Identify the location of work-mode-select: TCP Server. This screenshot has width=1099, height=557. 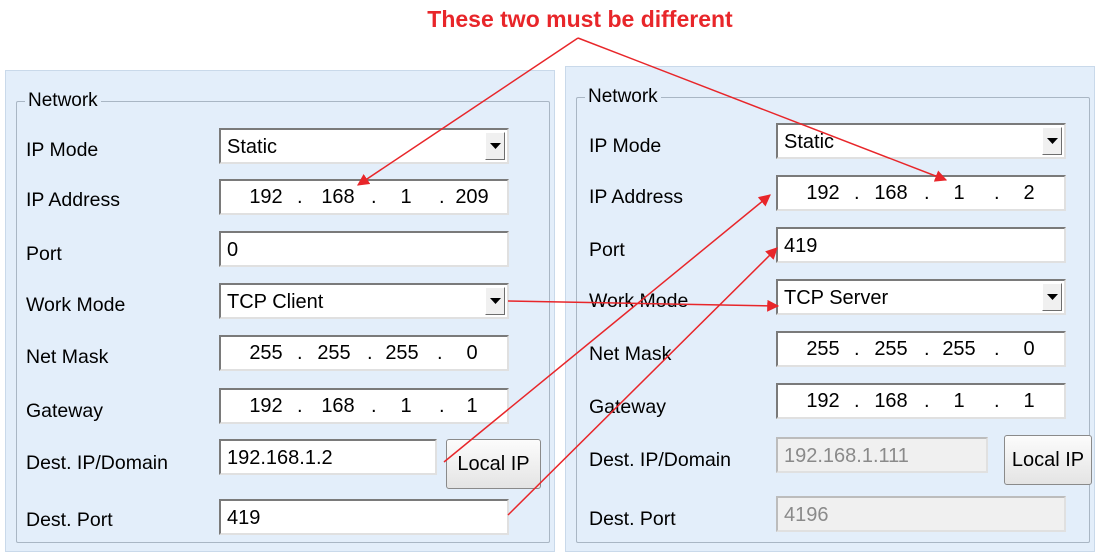
(921, 297).